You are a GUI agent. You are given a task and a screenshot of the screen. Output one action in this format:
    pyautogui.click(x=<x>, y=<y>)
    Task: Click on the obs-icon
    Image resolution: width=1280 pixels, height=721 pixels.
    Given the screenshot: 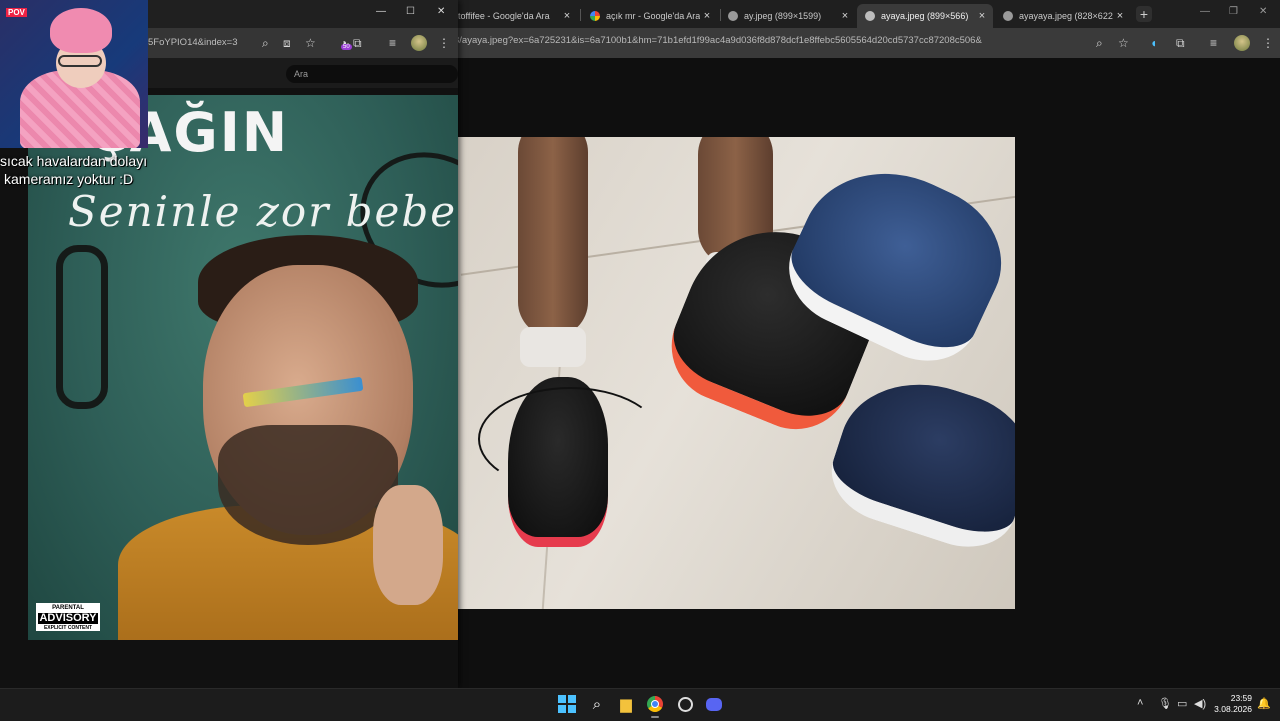 What is the action you would take?
    pyautogui.click(x=685, y=704)
    